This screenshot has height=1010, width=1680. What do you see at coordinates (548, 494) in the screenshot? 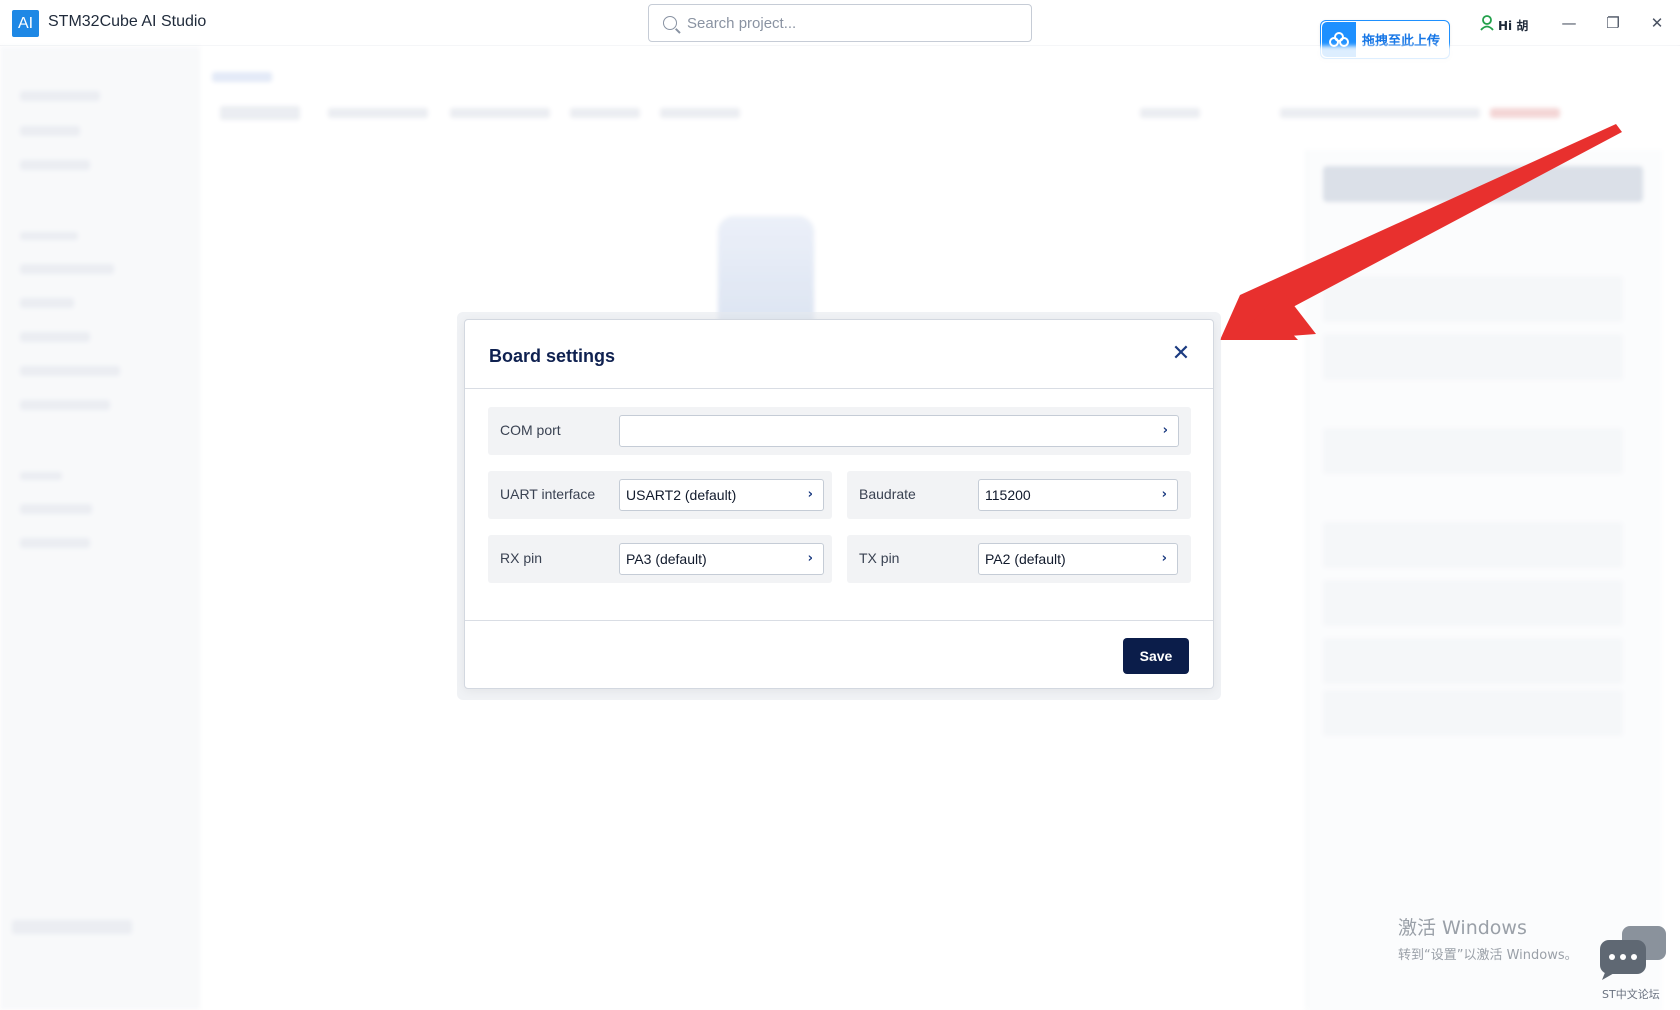
I see `uart-interface-label: UART interface` at bounding box center [548, 494].